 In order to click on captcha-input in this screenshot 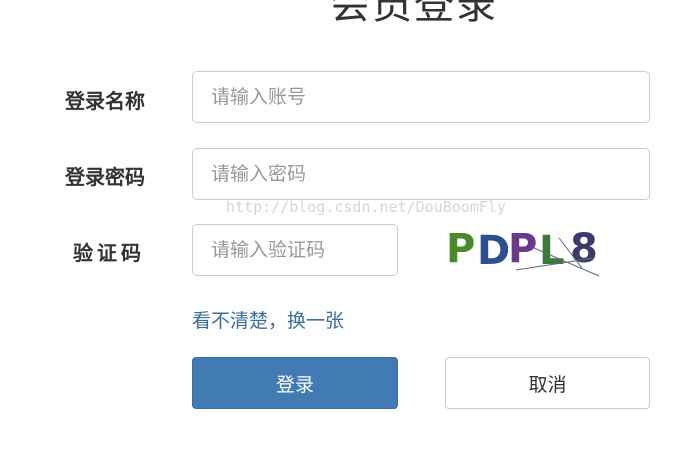, I will do `click(295, 250)`.